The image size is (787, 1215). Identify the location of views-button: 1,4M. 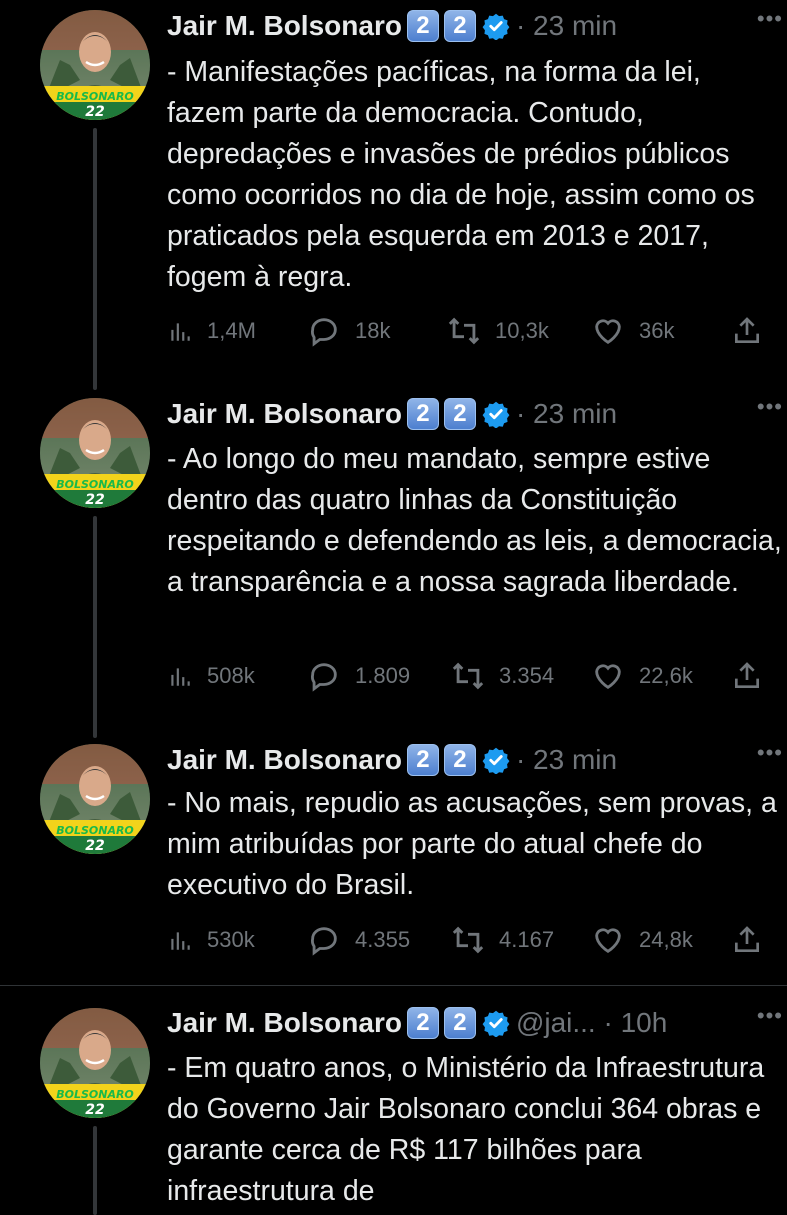
(211, 331).